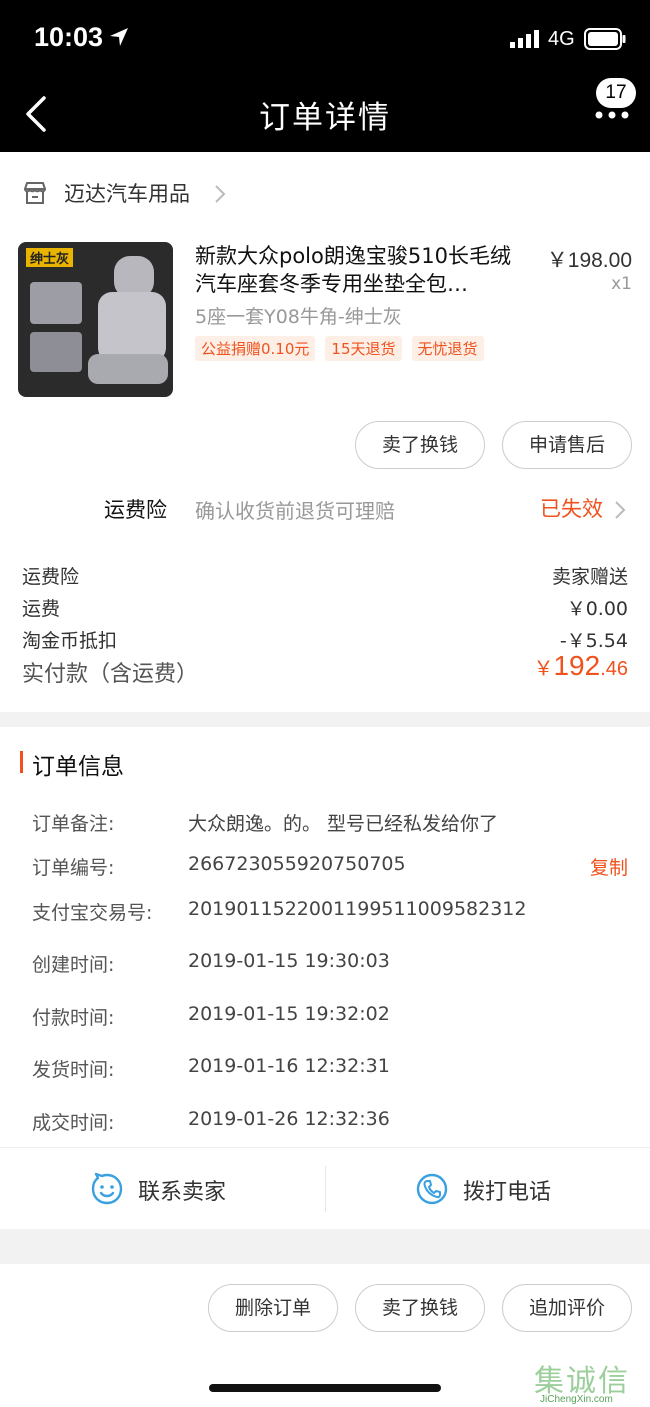  What do you see at coordinates (507, 1192) in the screenshot?
I see `call-phone-label: 拨打电话` at bounding box center [507, 1192].